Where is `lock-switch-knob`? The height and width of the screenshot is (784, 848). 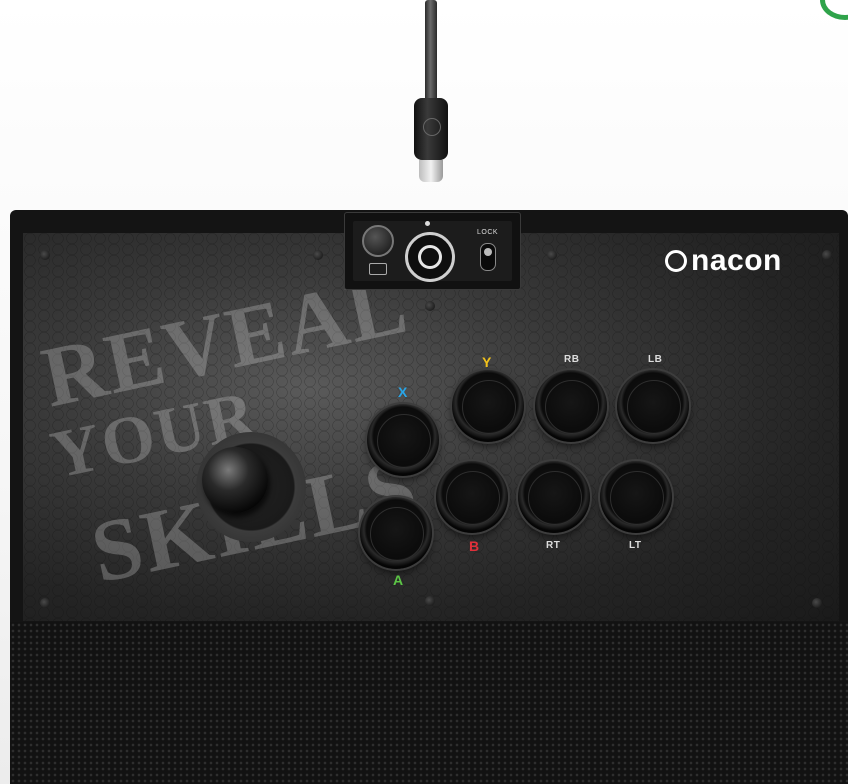 lock-switch-knob is located at coordinates (488, 252).